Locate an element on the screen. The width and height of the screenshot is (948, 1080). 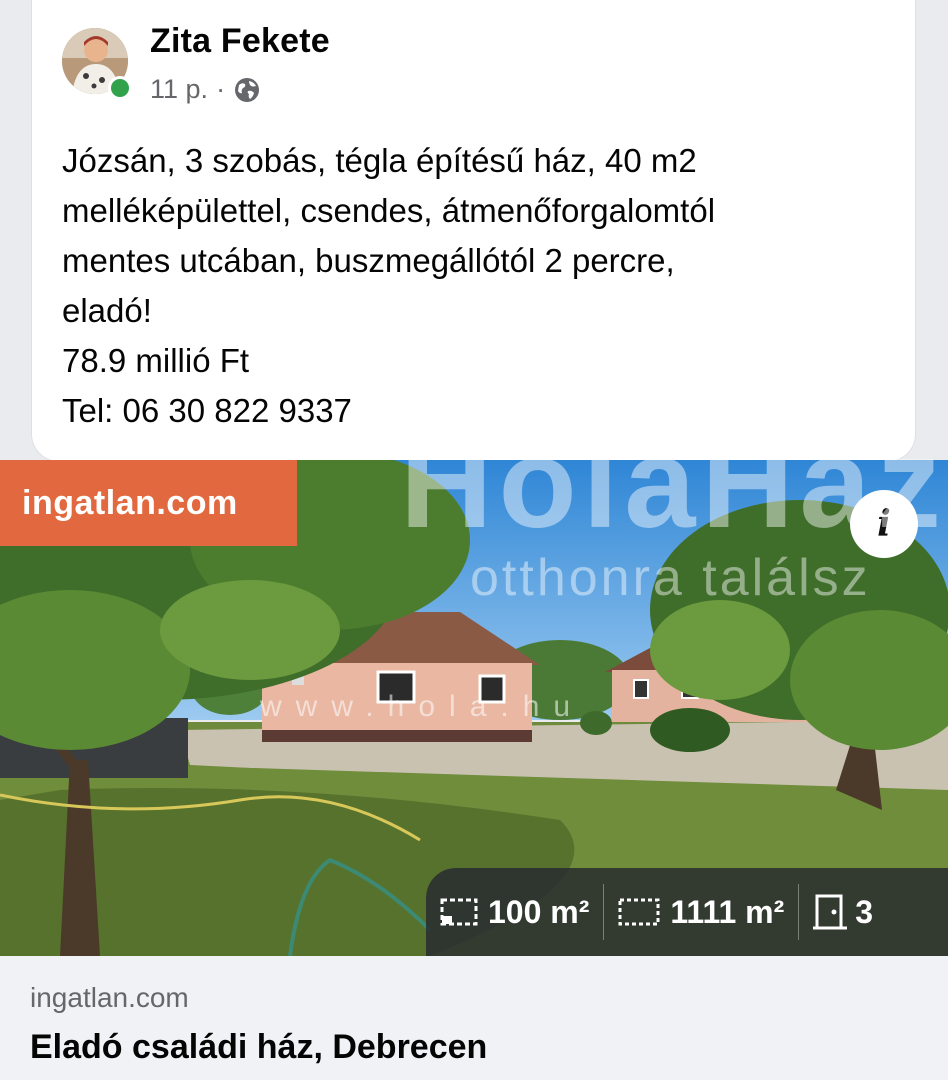
post-price-line: 78.9 millió Ft is located at coordinates (156, 360).